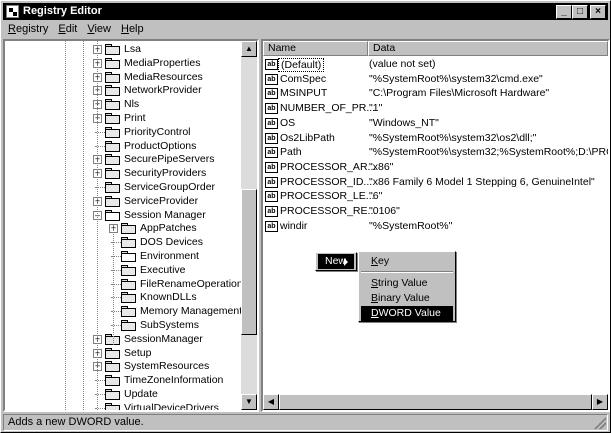 Image resolution: width=611 pixels, height=433 pixels. What do you see at coordinates (124, 187) in the screenshot?
I see `tree-item: ServiceGroupOrder` at bounding box center [124, 187].